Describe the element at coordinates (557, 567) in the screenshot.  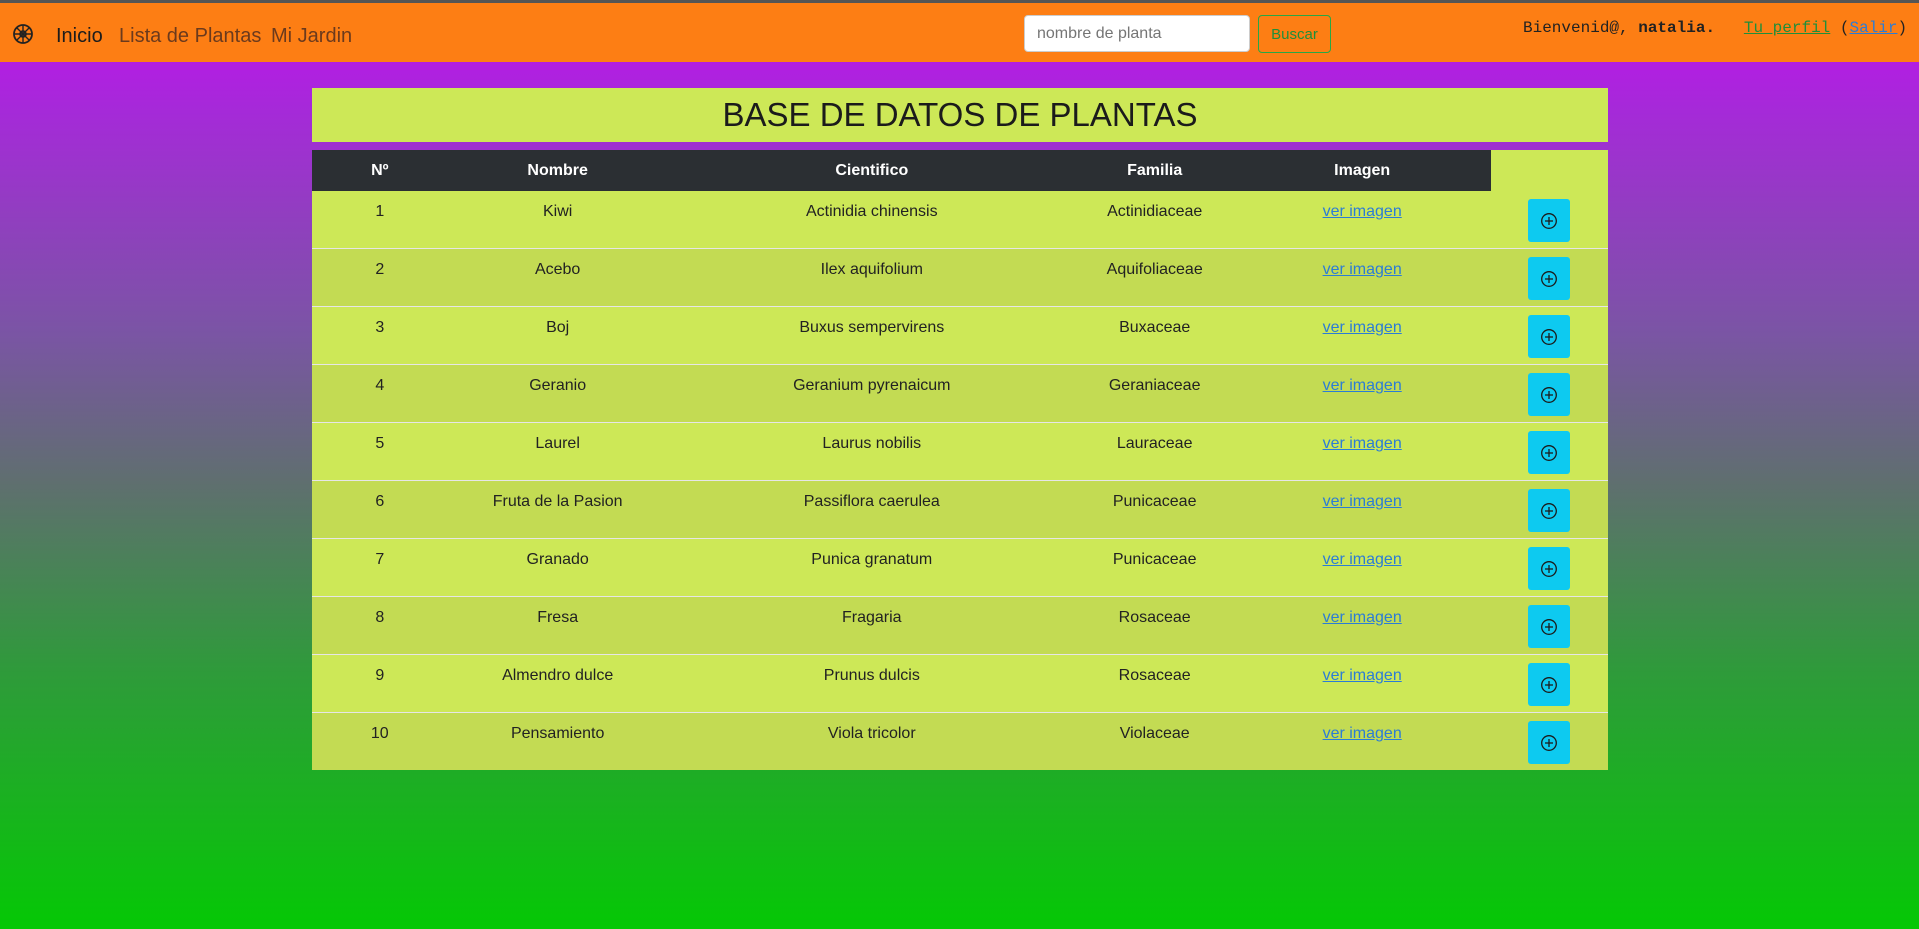
I see `cell-nombre: Granado` at that location.